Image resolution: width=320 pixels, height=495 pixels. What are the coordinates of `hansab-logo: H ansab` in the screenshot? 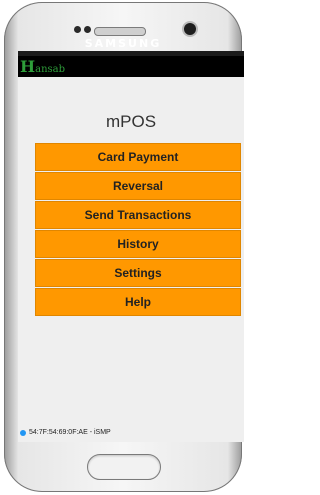 It's located at (42, 66).